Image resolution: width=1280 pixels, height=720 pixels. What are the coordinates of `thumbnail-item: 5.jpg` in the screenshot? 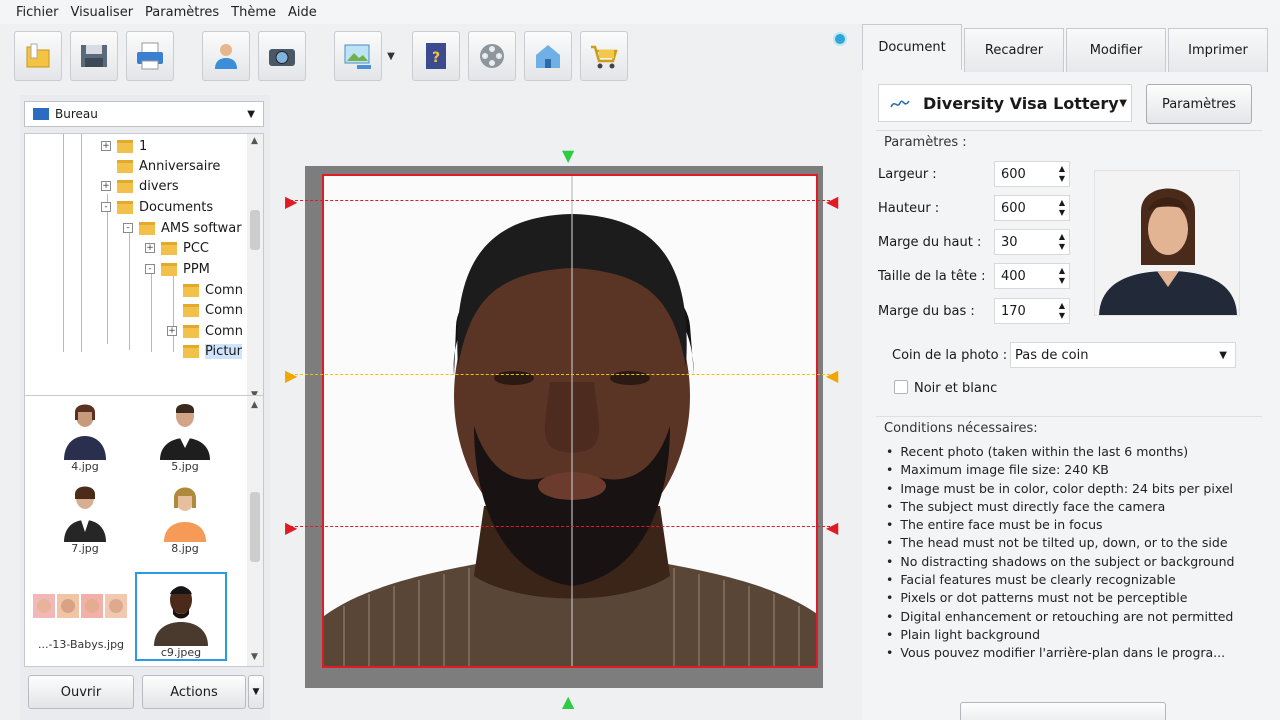 It's located at (185, 435).